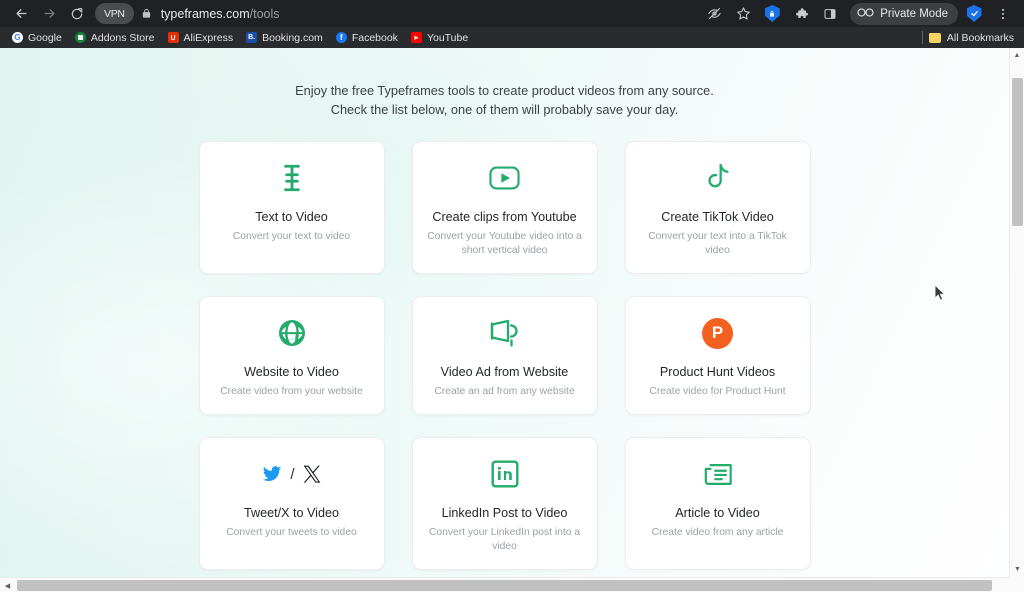  What do you see at coordinates (801, 14) in the screenshot?
I see `extensions-puzzle-icon` at bounding box center [801, 14].